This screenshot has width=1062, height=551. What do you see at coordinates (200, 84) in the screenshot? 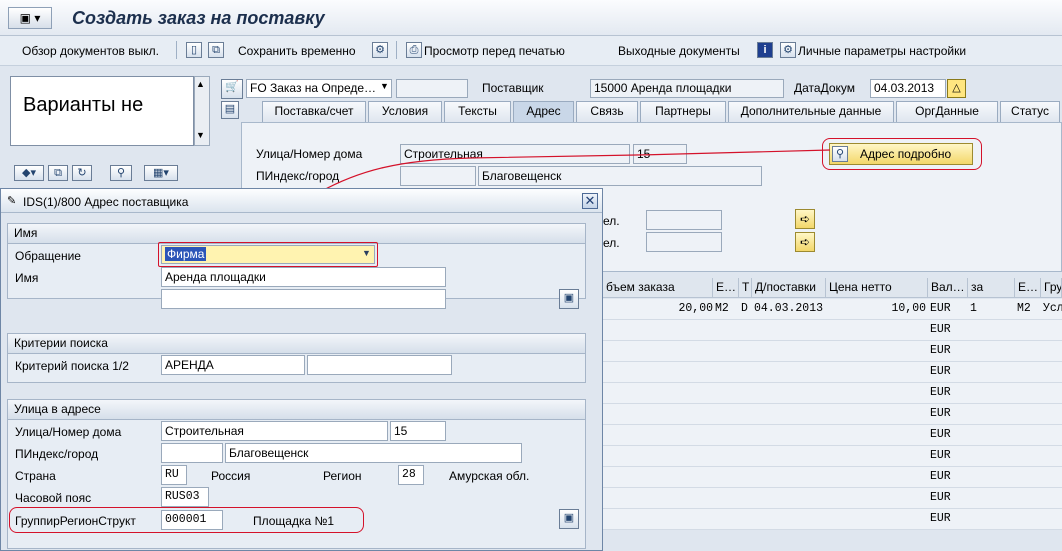
I see `scroll-up-icon: ▲` at bounding box center [200, 84].